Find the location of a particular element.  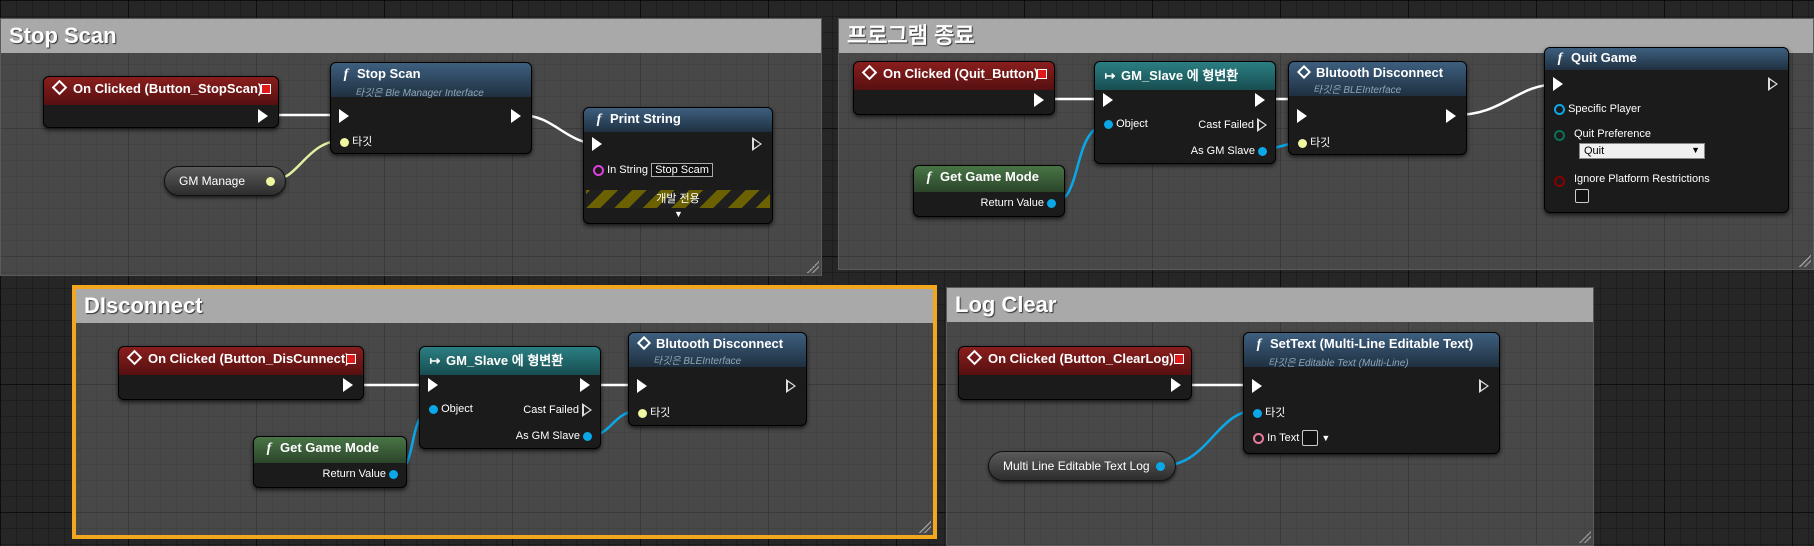

node-subtitle: 타깃은 Ble Manager Interface is located at coordinates (419, 93).